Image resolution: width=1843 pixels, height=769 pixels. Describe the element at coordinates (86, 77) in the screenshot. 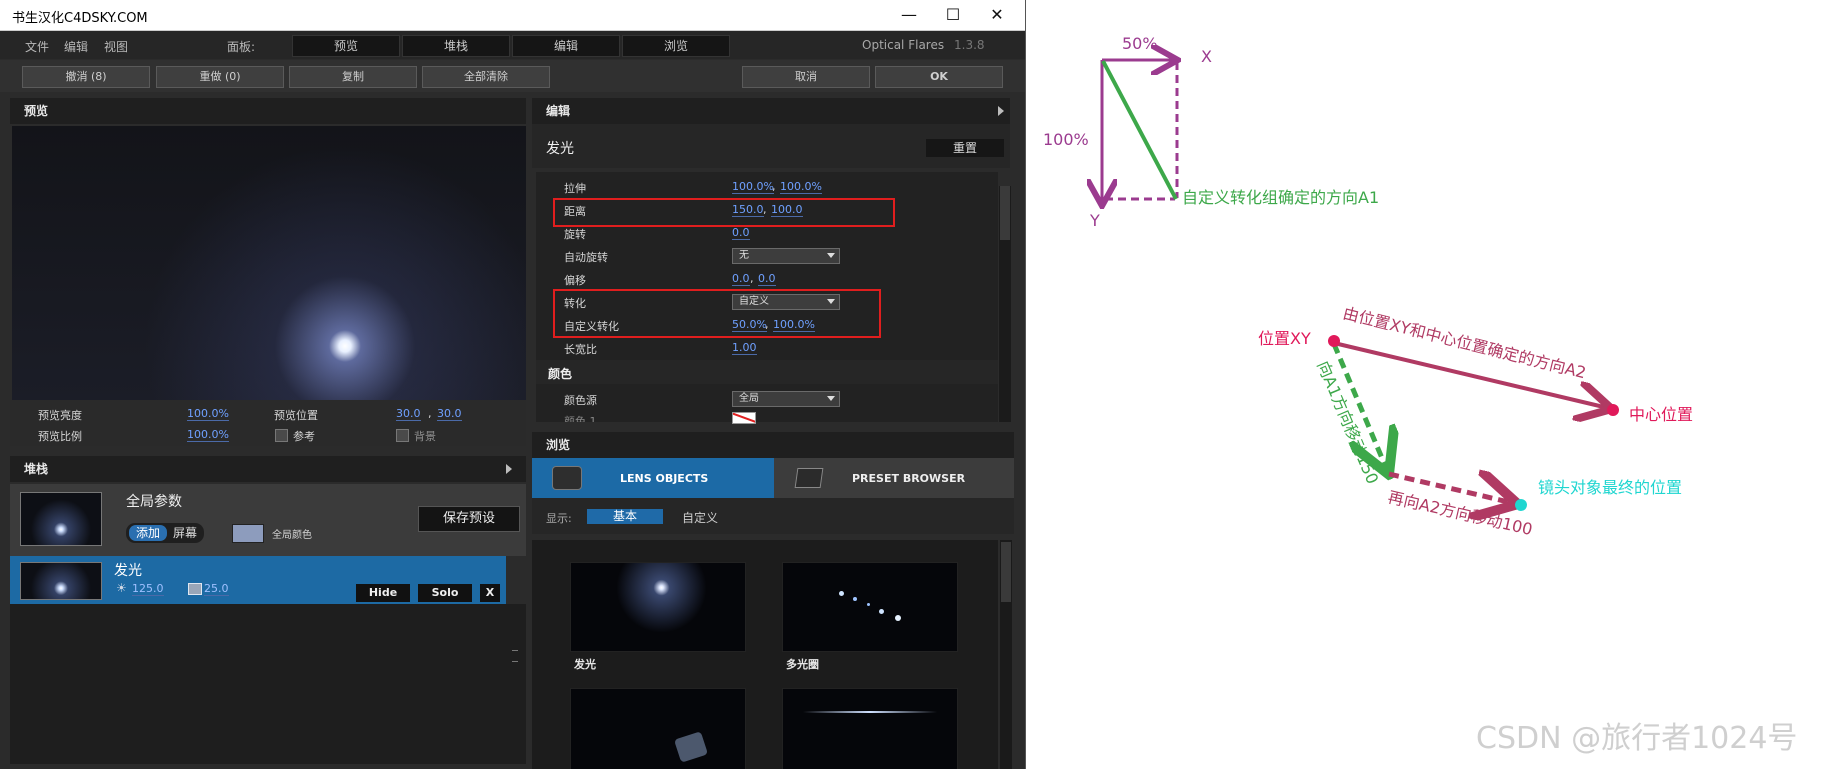

I see `undo-button: 撤消 (8)` at that location.